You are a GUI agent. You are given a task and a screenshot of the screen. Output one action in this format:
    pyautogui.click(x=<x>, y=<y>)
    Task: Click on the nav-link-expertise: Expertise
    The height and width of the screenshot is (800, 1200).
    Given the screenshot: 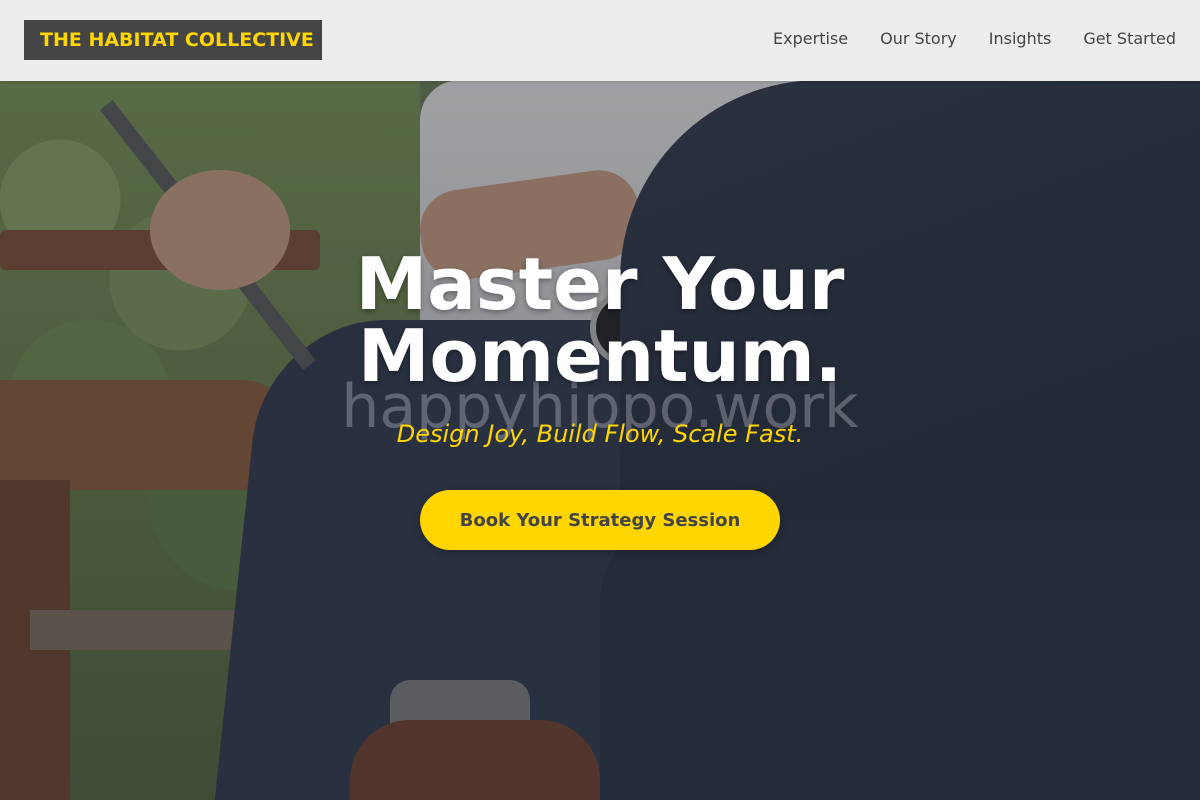 What is the action you would take?
    pyautogui.click(x=810, y=39)
    